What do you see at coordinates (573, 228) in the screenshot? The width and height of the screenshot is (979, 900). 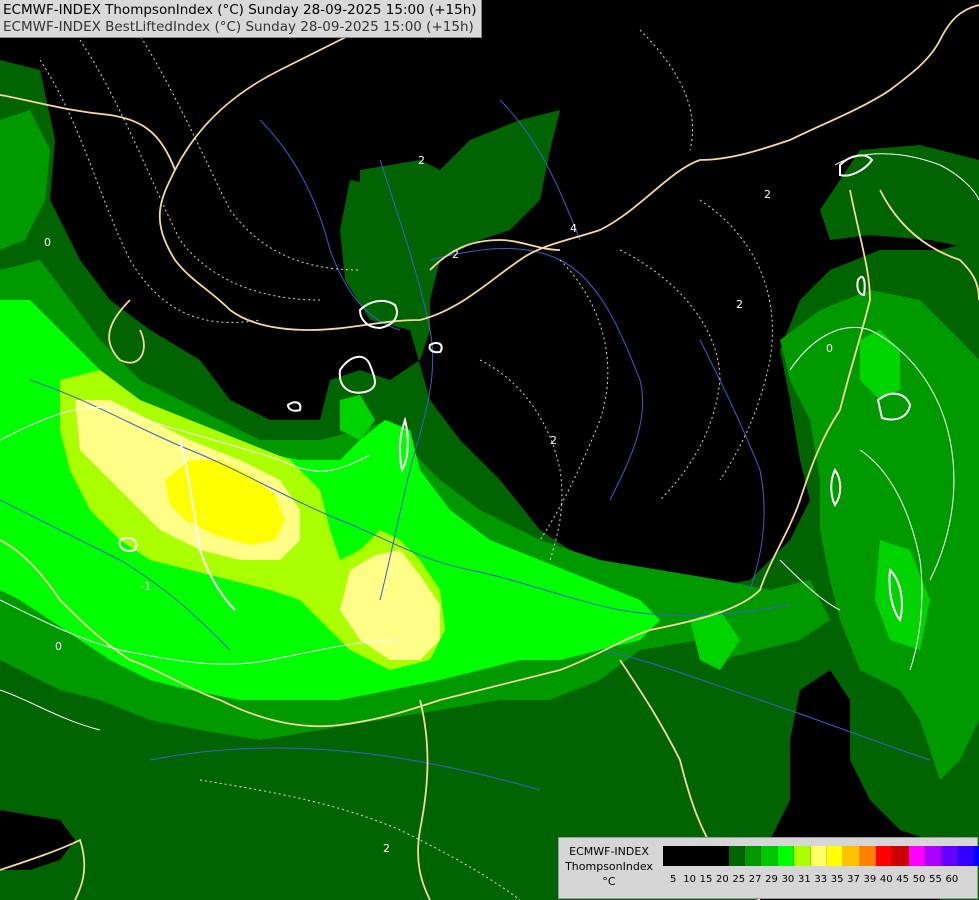 I see `contour-label: 4` at bounding box center [573, 228].